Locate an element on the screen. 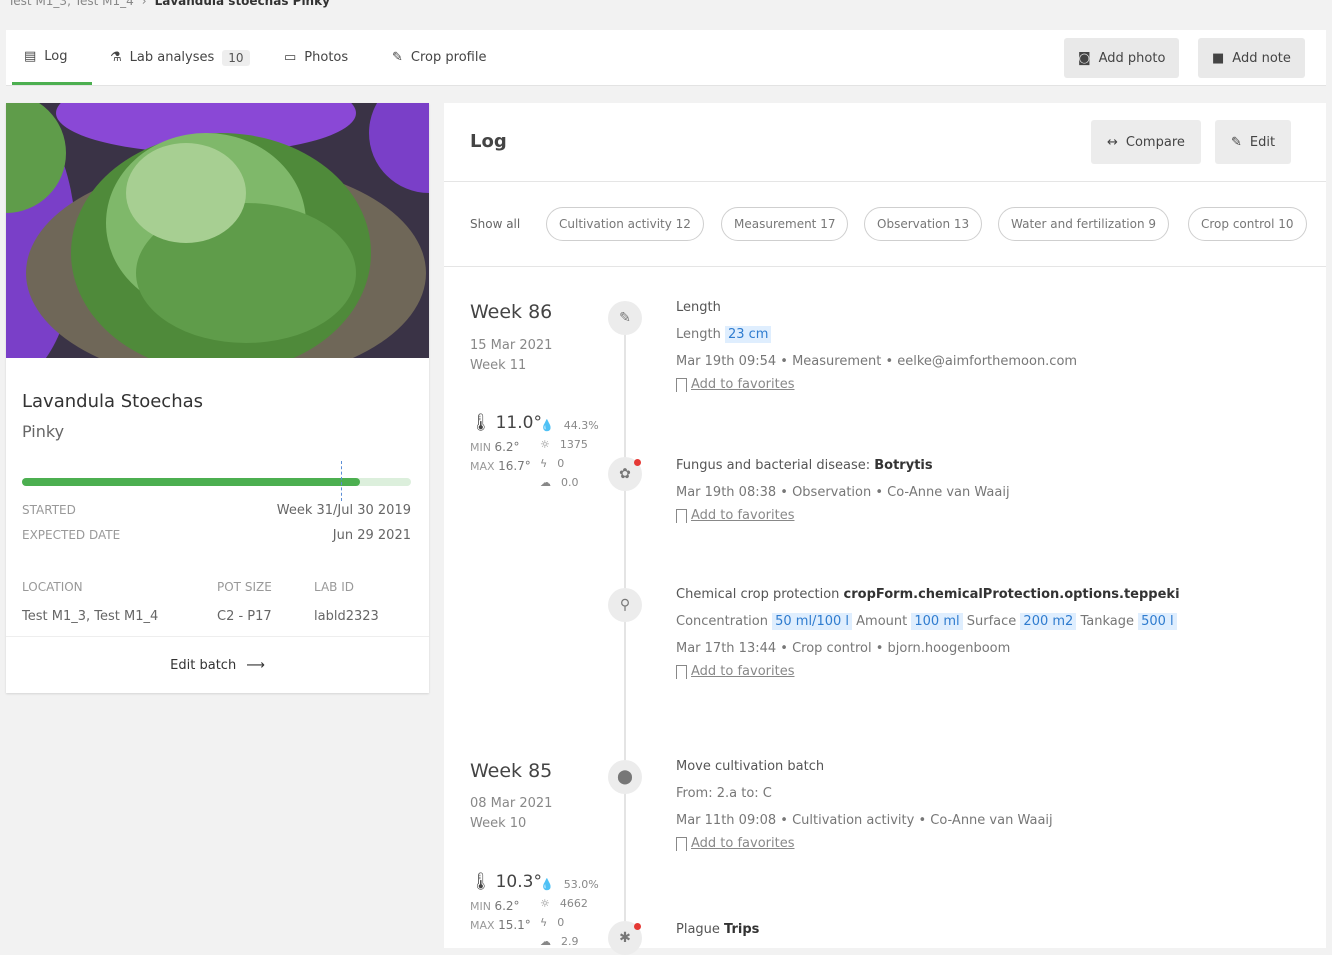 The height and width of the screenshot is (955, 1332). note-icon: ■ is located at coordinates (1218, 58).